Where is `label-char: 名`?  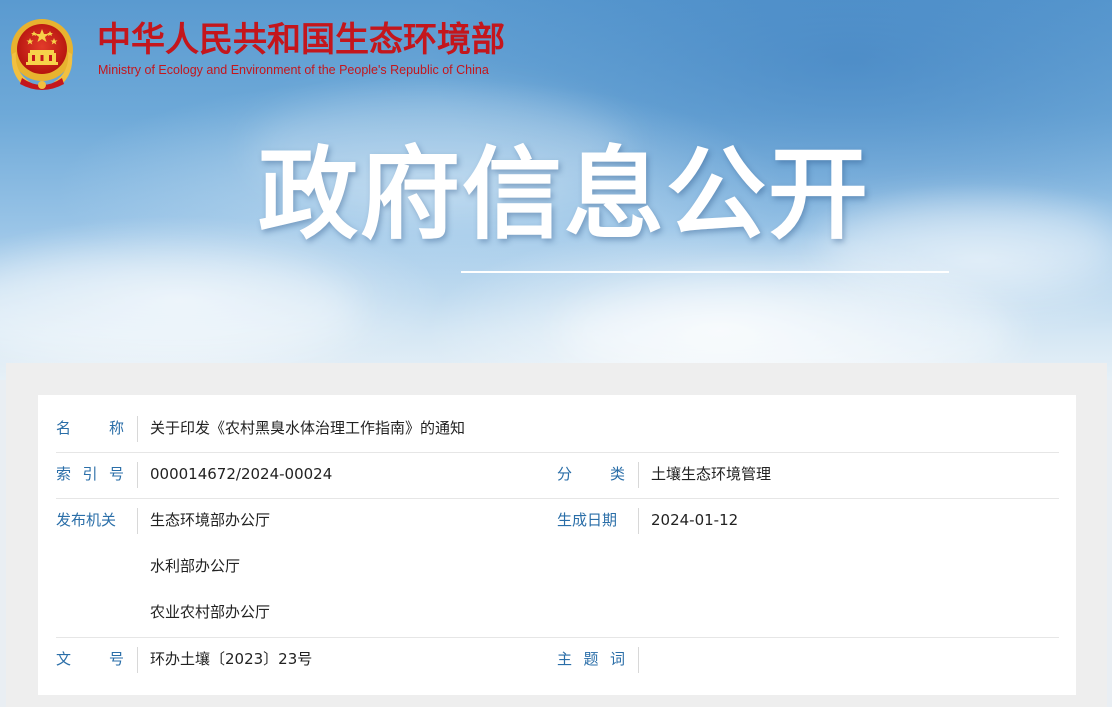 label-char: 名 is located at coordinates (64, 428).